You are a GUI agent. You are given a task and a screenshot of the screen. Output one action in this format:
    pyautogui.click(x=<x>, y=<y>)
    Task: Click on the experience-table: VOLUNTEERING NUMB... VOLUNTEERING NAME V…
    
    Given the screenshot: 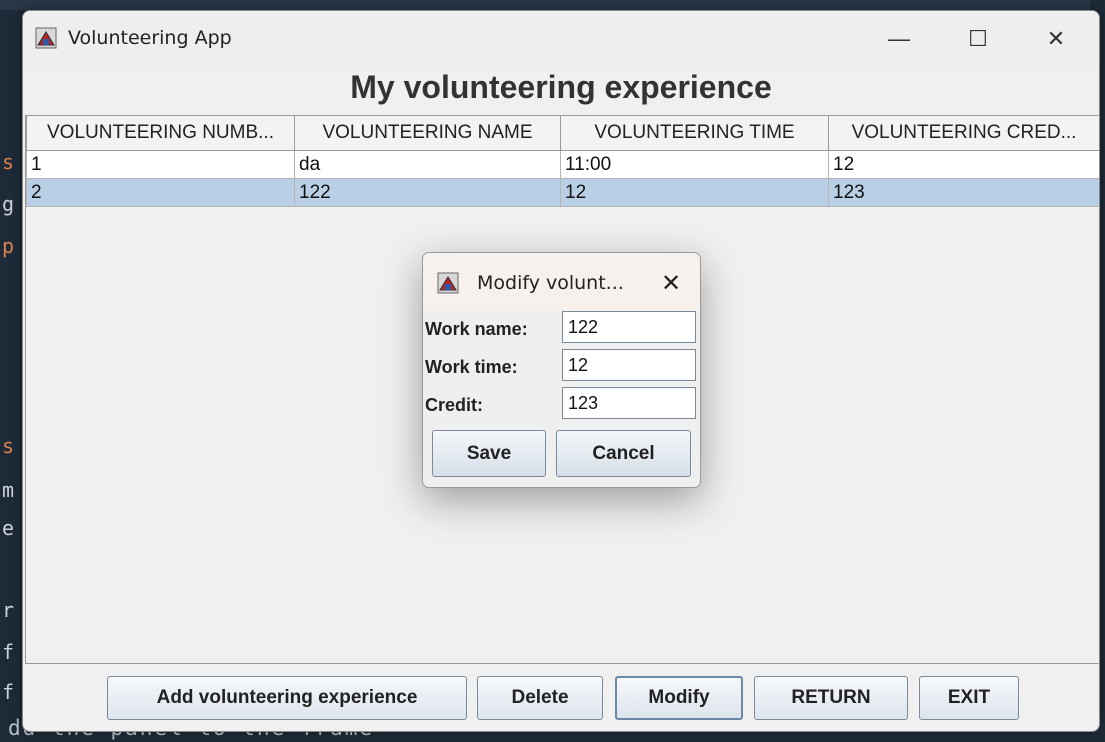 What is the action you would take?
    pyautogui.click(x=562, y=161)
    